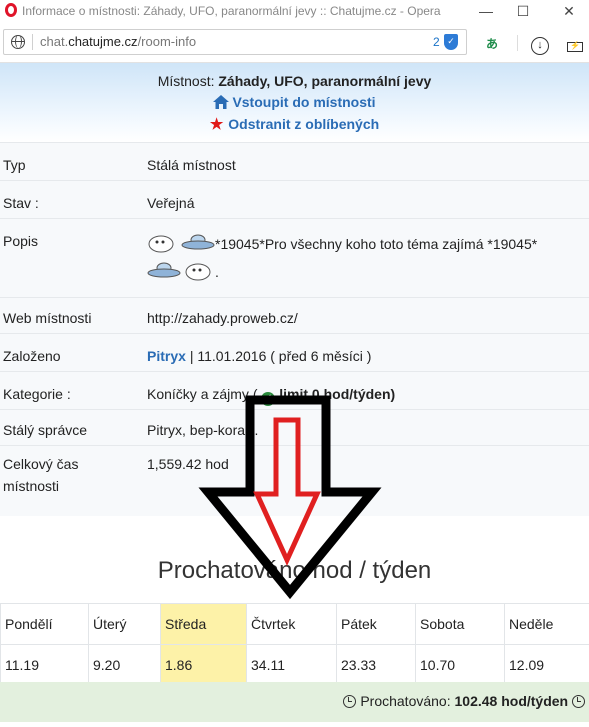  Describe the element at coordinates (540, 43) in the screenshot. I see `download-icon: ↓` at that location.